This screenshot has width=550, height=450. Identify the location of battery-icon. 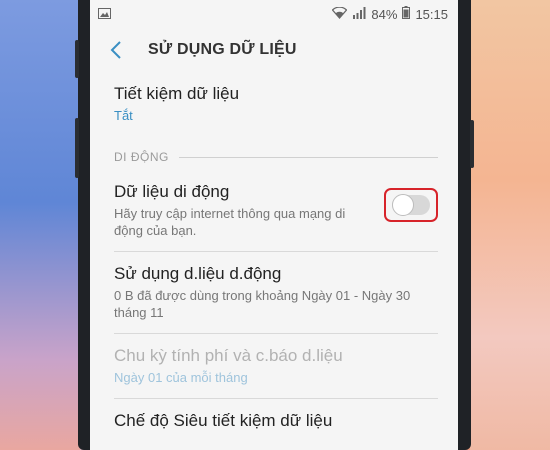
(406, 14).